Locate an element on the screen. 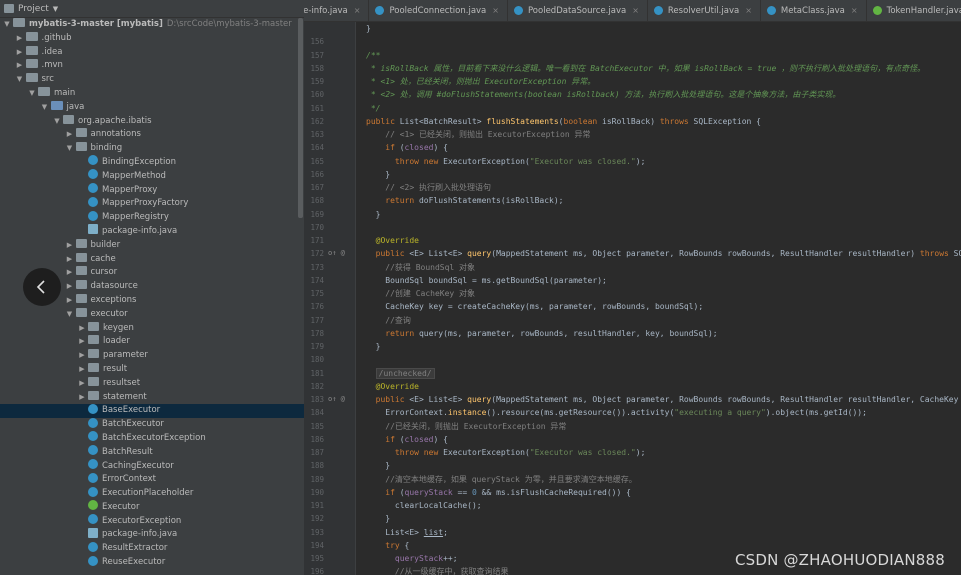 This screenshot has height=575, width=961. tree-item: ▶ statement is located at coordinates (152, 397).